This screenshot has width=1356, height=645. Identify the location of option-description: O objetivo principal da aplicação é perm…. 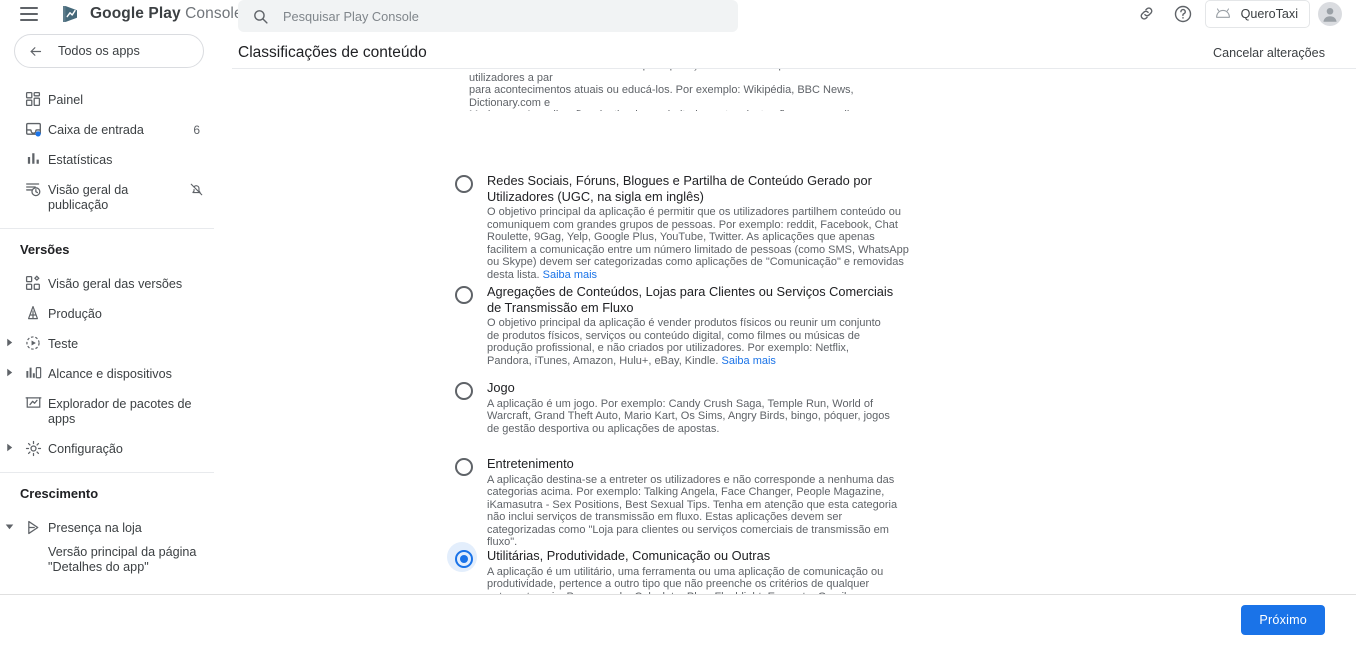
(698, 244).